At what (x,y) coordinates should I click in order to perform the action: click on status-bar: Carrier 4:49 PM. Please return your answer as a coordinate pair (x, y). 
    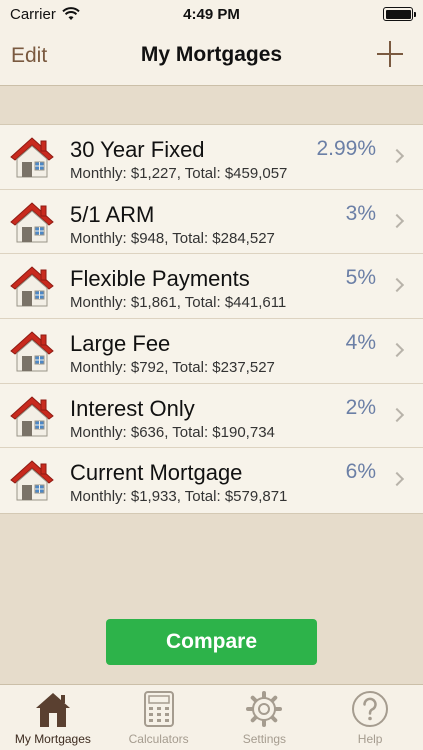
    Looking at the image, I should click on (211, 14).